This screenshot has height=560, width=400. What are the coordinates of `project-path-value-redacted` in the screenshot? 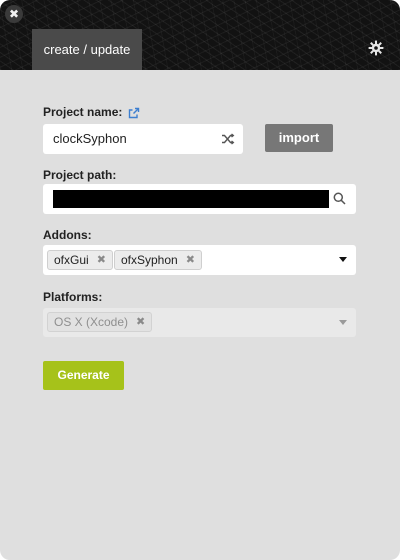 It's located at (191, 199).